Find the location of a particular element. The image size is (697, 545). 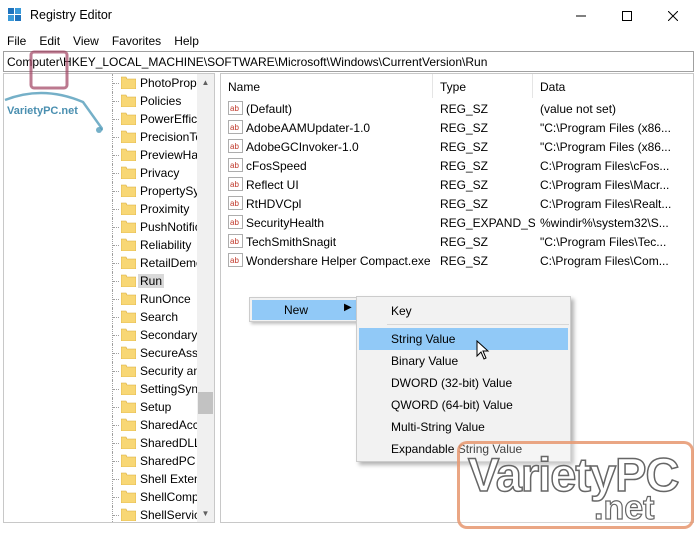

title-bar: Registry Editor is located at coordinates (348, 15).